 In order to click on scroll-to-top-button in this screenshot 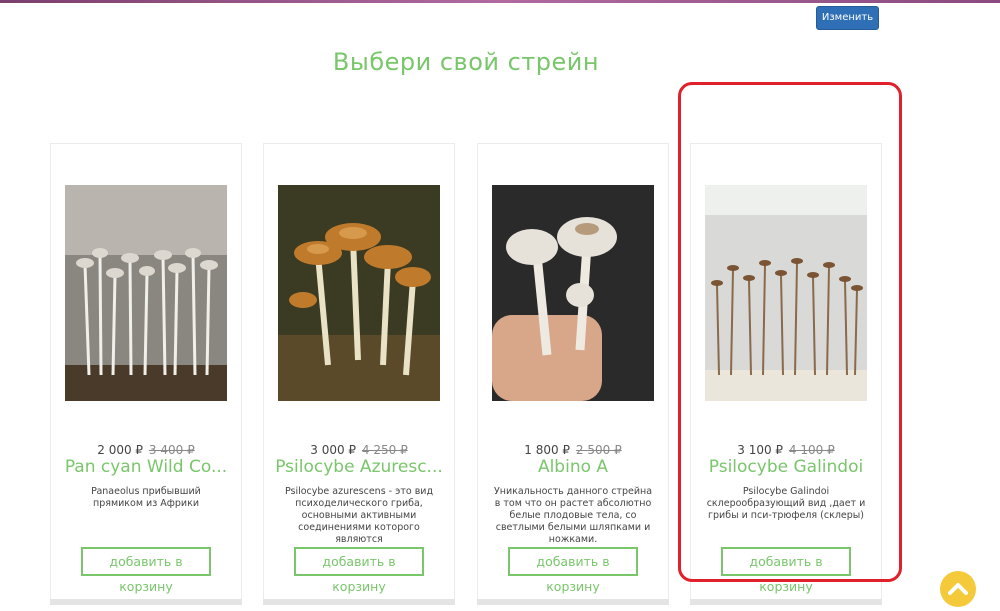, I will do `click(958, 589)`.